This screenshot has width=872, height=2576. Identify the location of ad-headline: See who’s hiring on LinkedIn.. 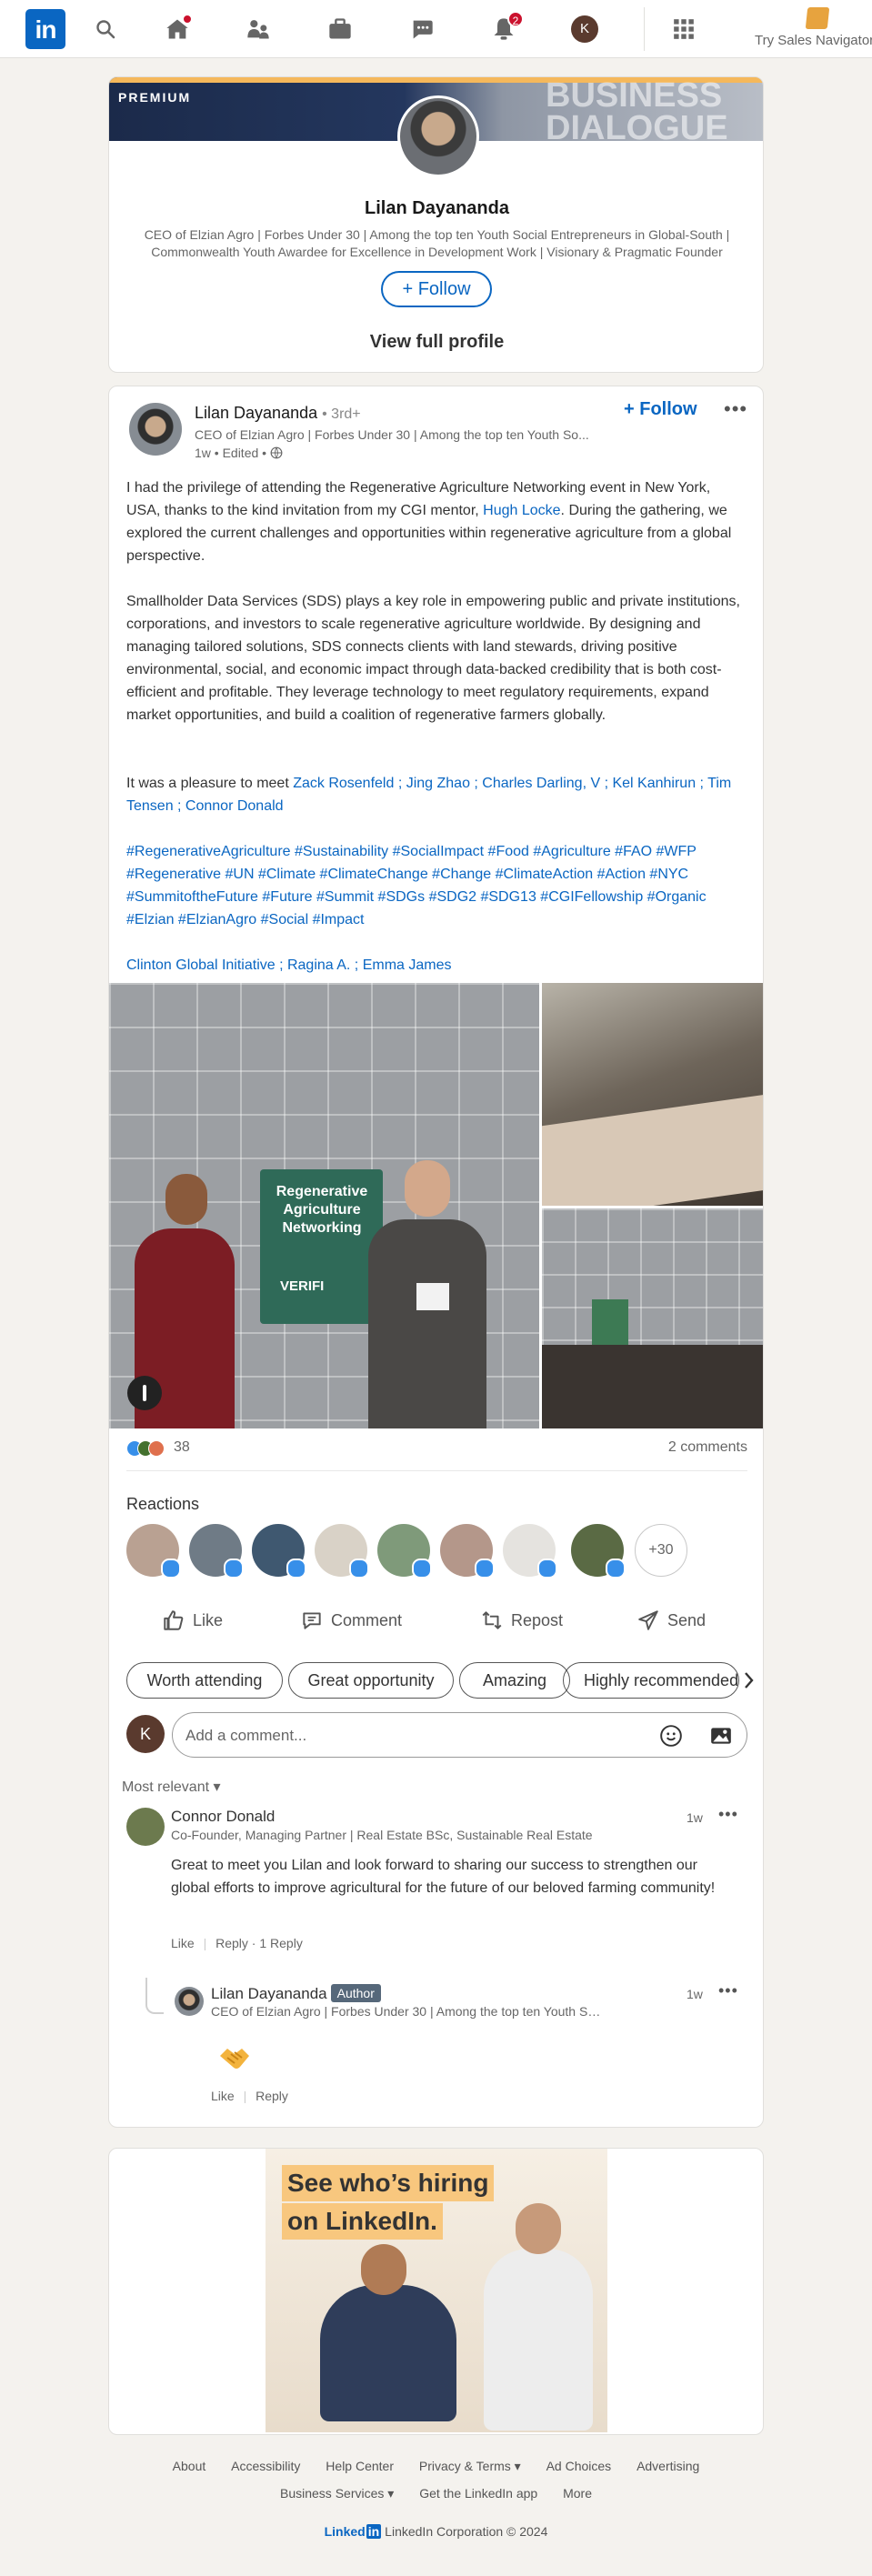
(388, 2203).